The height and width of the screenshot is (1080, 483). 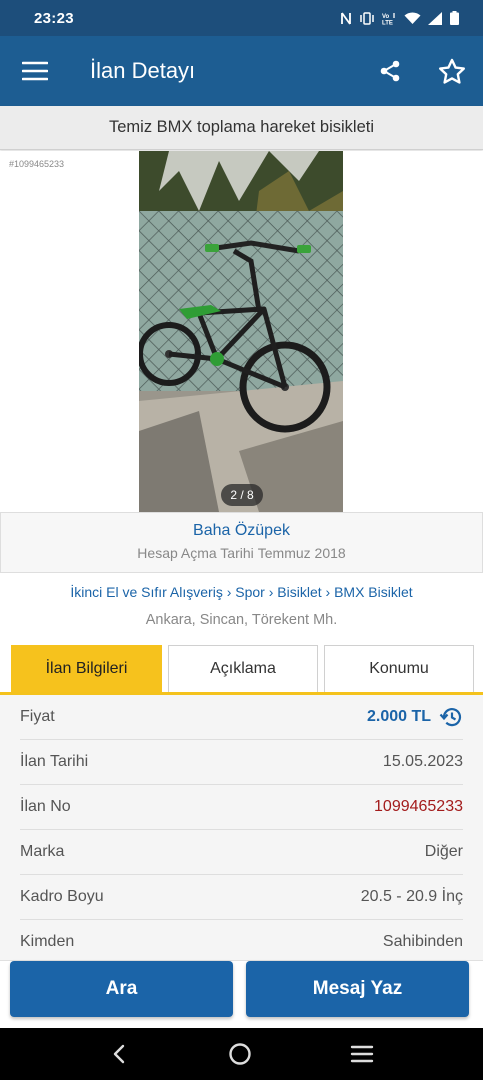 I want to click on info-row-frame-size: Kadro Boyu 20.5 - 20.9 İnç, so click(x=241, y=897).